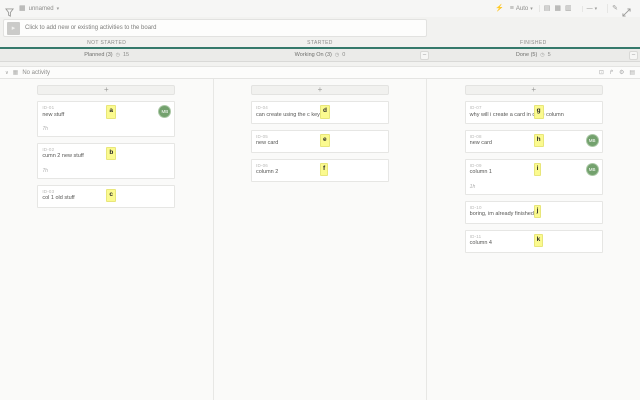 The image size is (640, 400). What do you see at coordinates (313, 55) in the screenshot?
I see `column-label: Working On (3)` at bounding box center [313, 55].